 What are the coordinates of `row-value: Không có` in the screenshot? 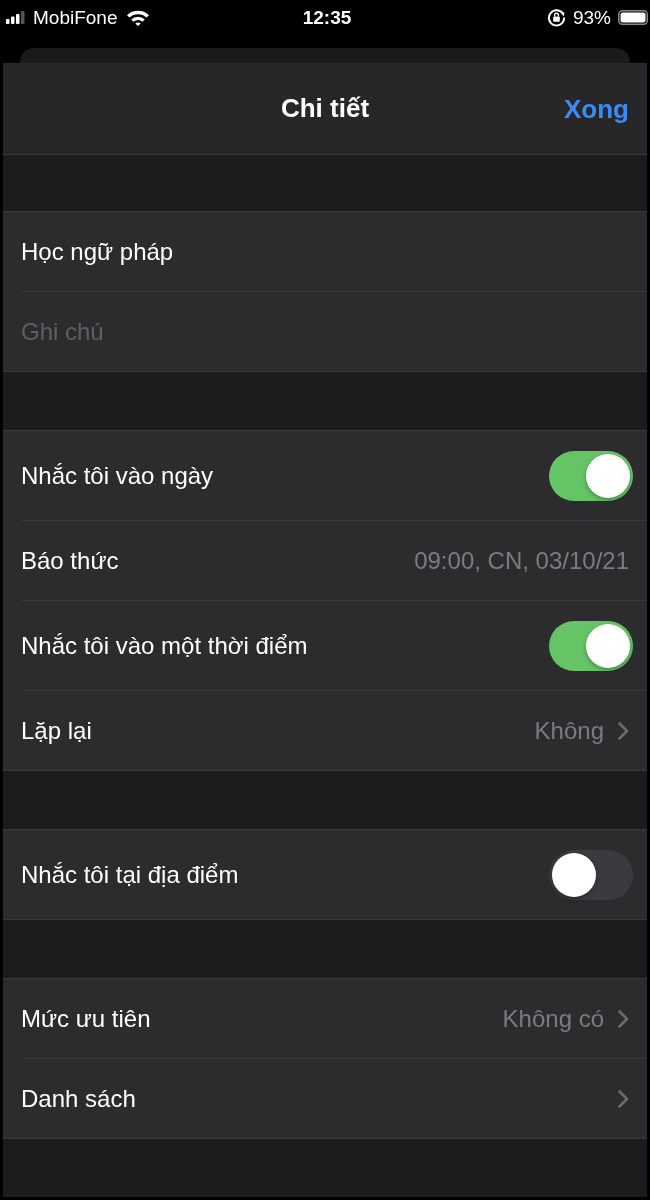 It's located at (553, 1018).